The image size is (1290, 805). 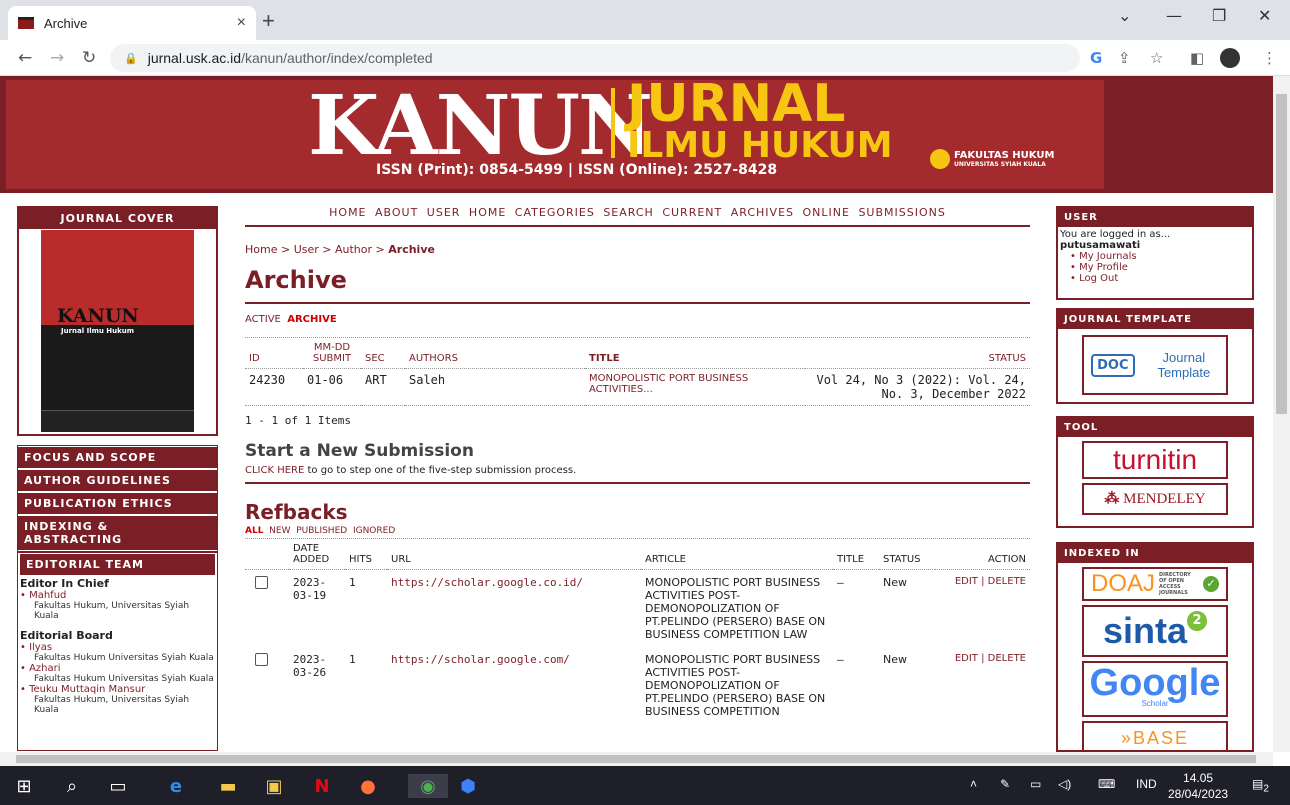 I want to click on notification-icon: ▤2, so click(x=1260, y=785).